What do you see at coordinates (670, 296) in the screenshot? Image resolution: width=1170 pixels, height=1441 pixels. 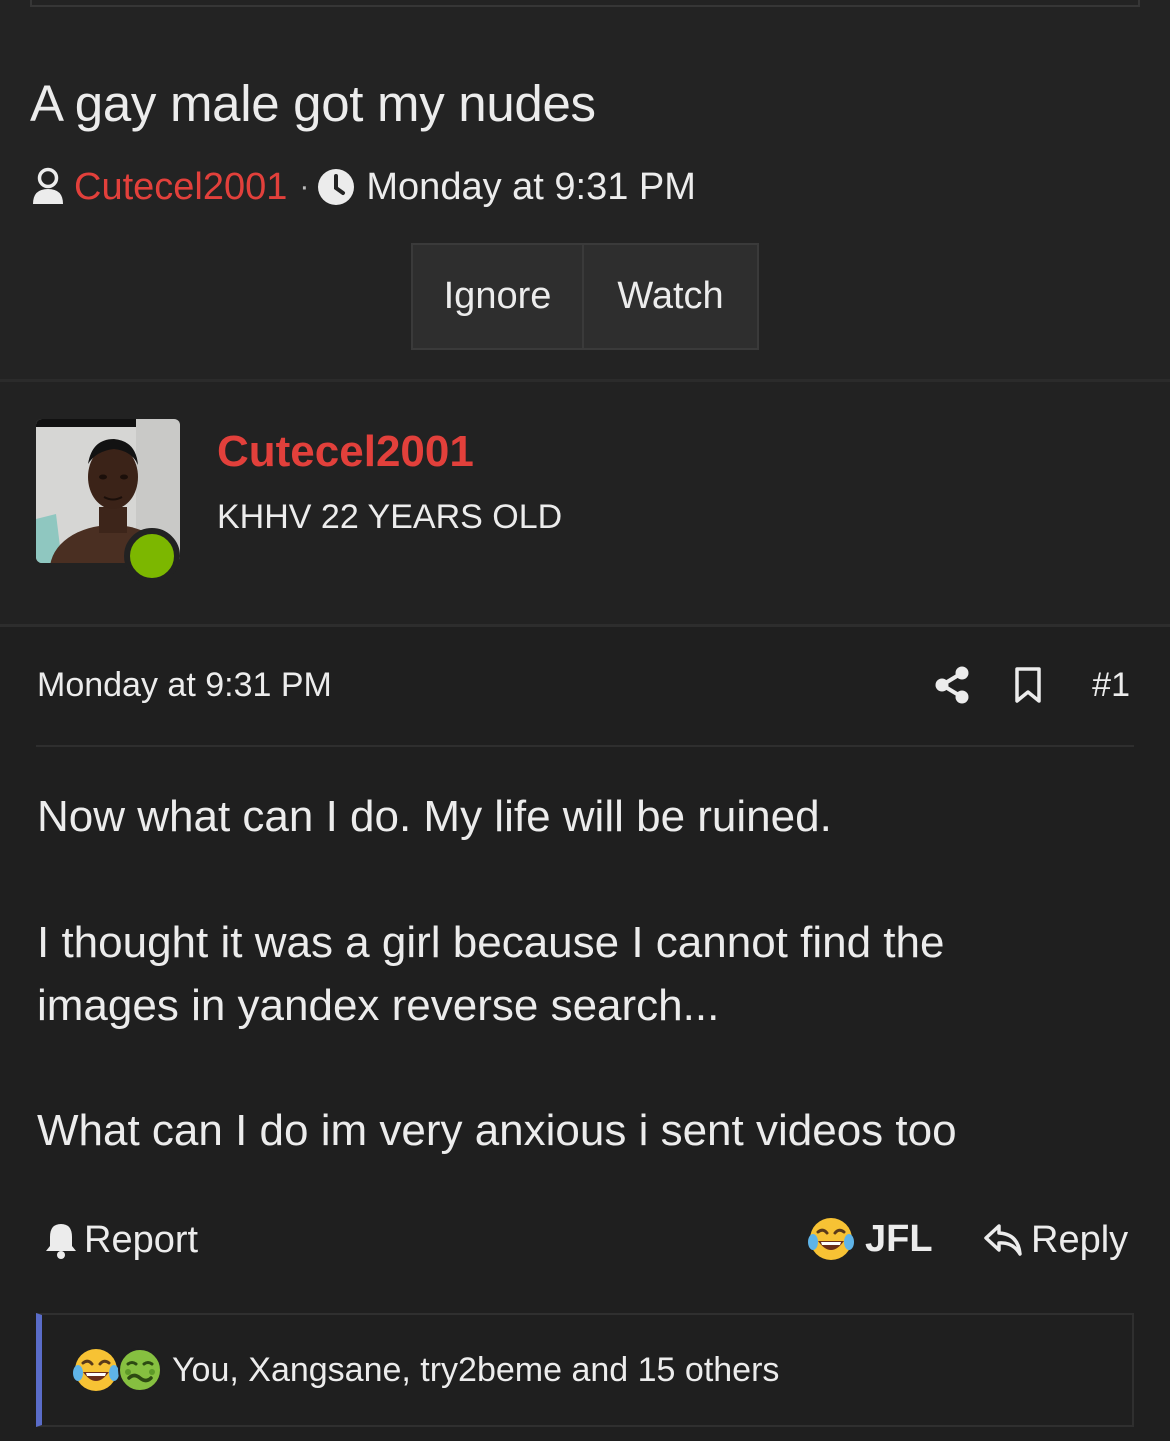 I see `watch-button: Watch` at bounding box center [670, 296].